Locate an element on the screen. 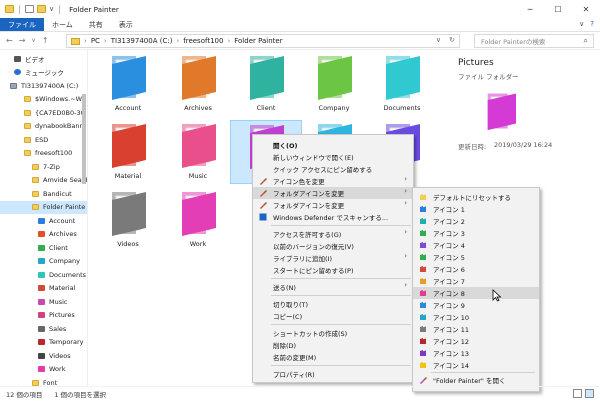 This screenshot has height=401, width=600. submenu-item: アイコン 11 is located at coordinates (476, 329).